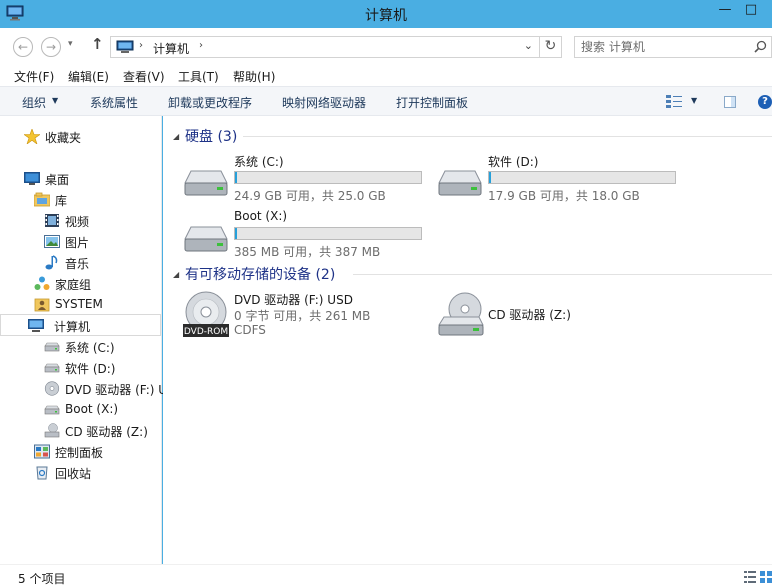 This screenshot has height=588, width=772. I want to click on address-row: ← → ▾ ↑ › 计算机 › ⌄ ↻, so click(386, 46).